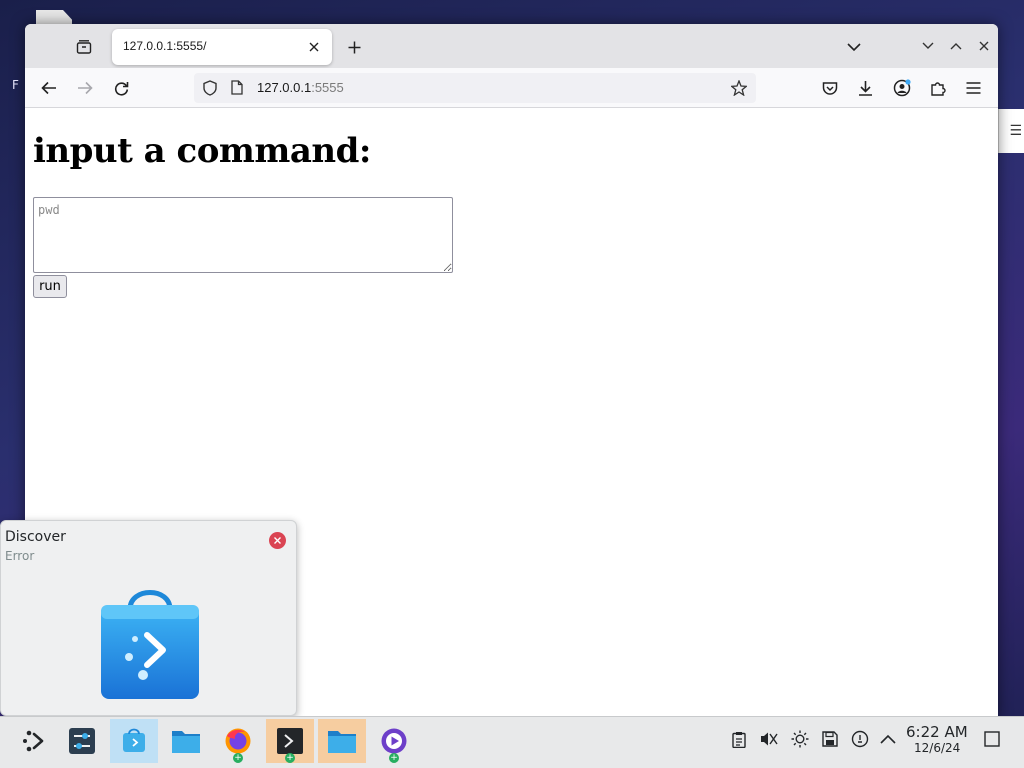 This screenshot has width=1024, height=768. I want to click on konsole-icon: +, so click(290, 741).